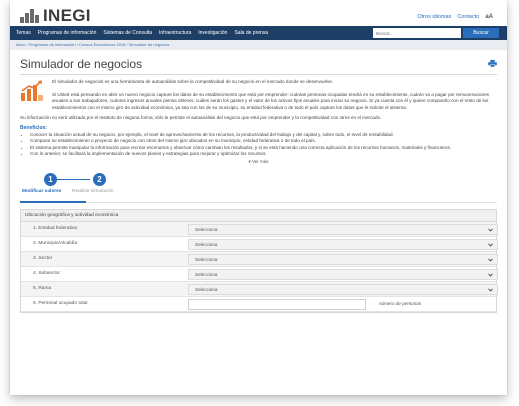 The width and height of the screenshot is (519, 406). Describe the element at coordinates (55, 243) in the screenshot. I see `field-label: 2. Municipio/Alcaldía` at that location.